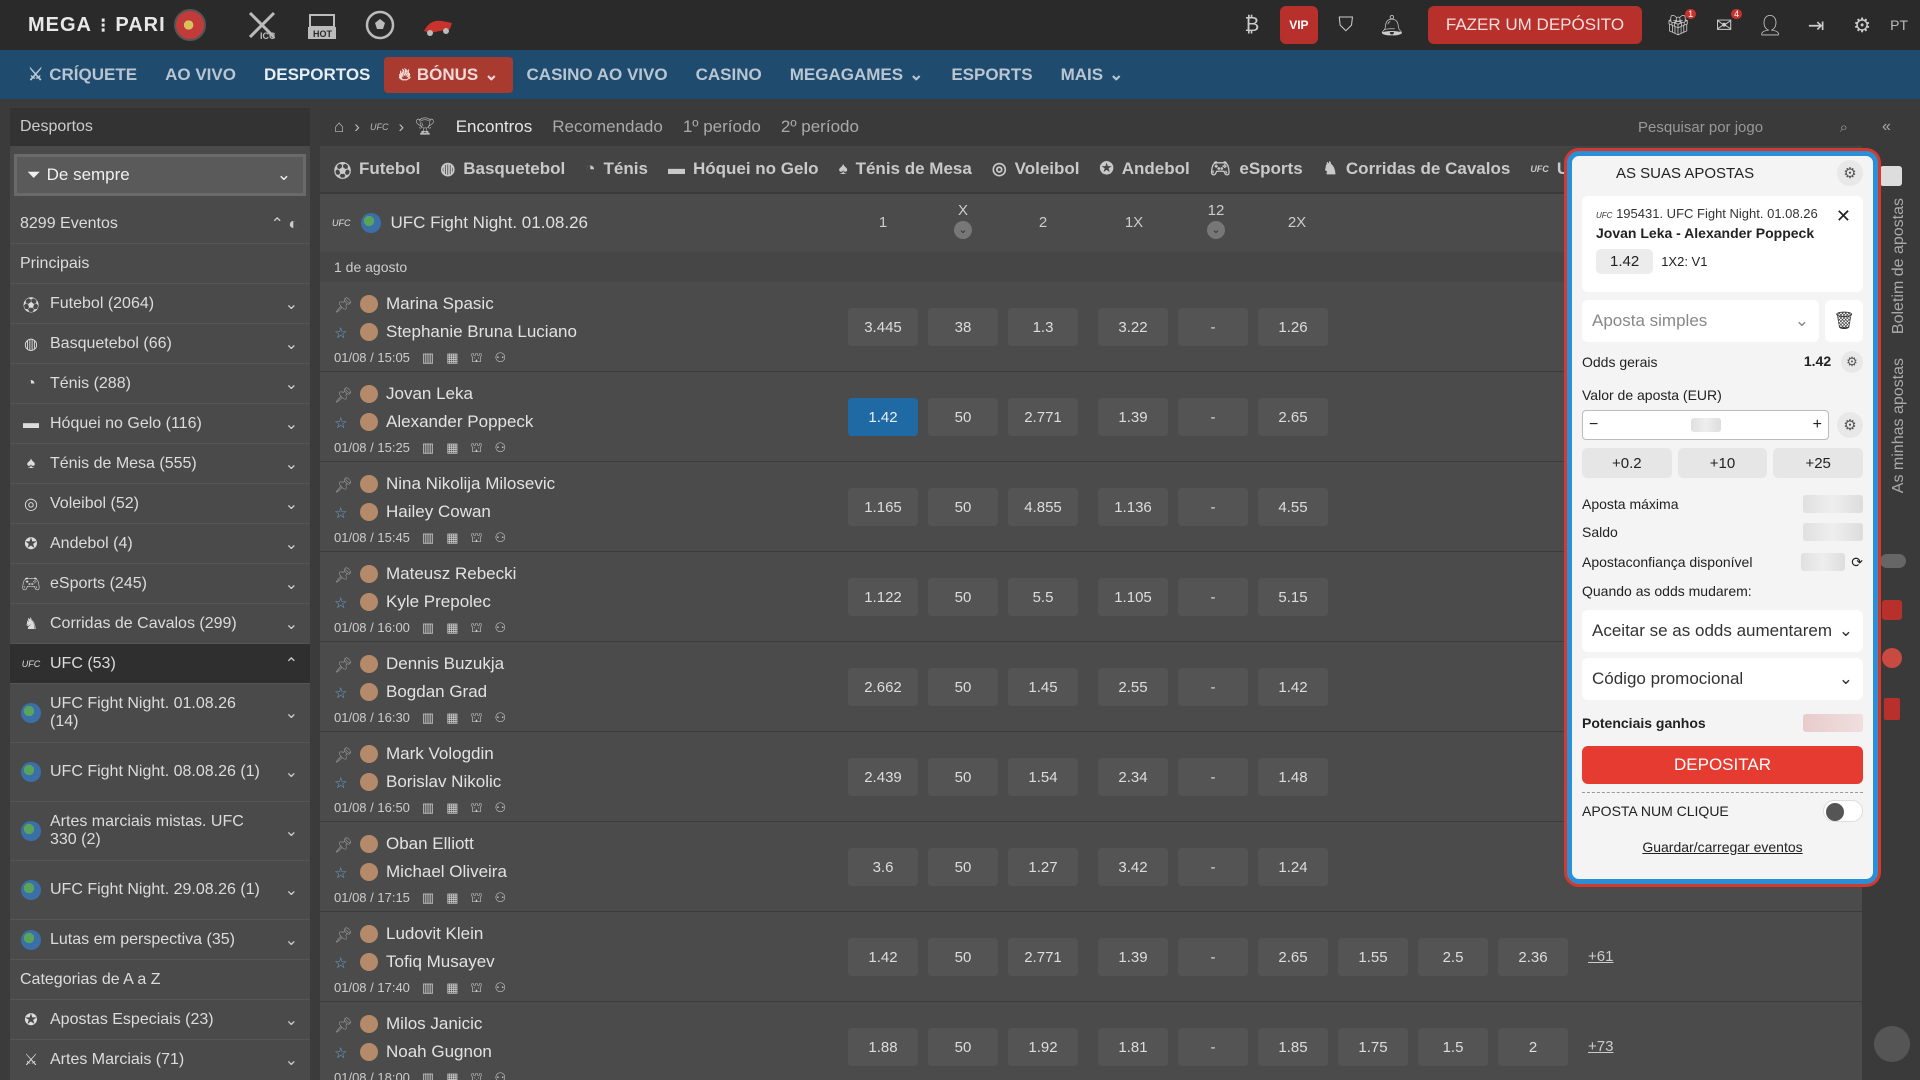 The height and width of the screenshot is (1080, 1920). What do you see at coordinates (1346, 25) in the screenshot?
I see `shield-icon: ⛉` at bounding box center [1346, 25].